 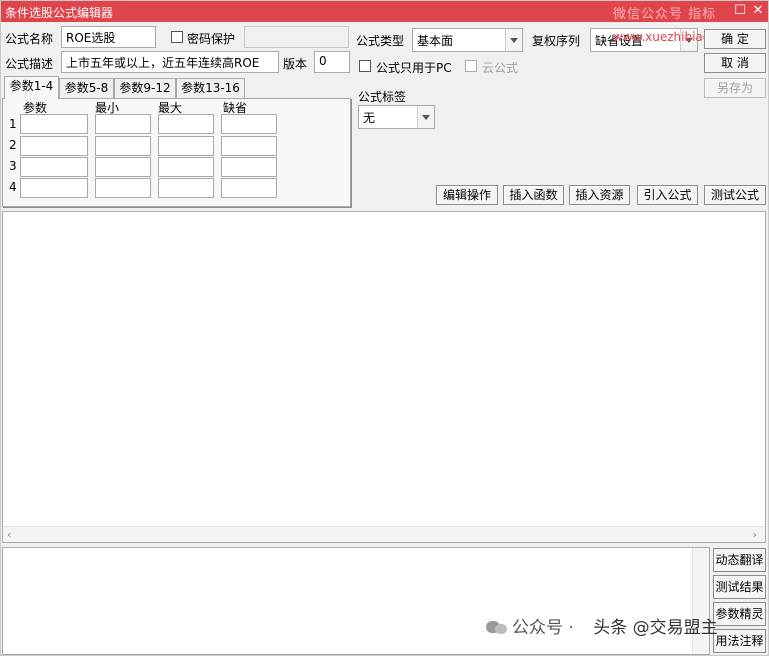 What do you see at coordinates (86, 88) in the screenshot?
I see `tab-params-5-8: 参数5-8` at bounding box center [86, 88].